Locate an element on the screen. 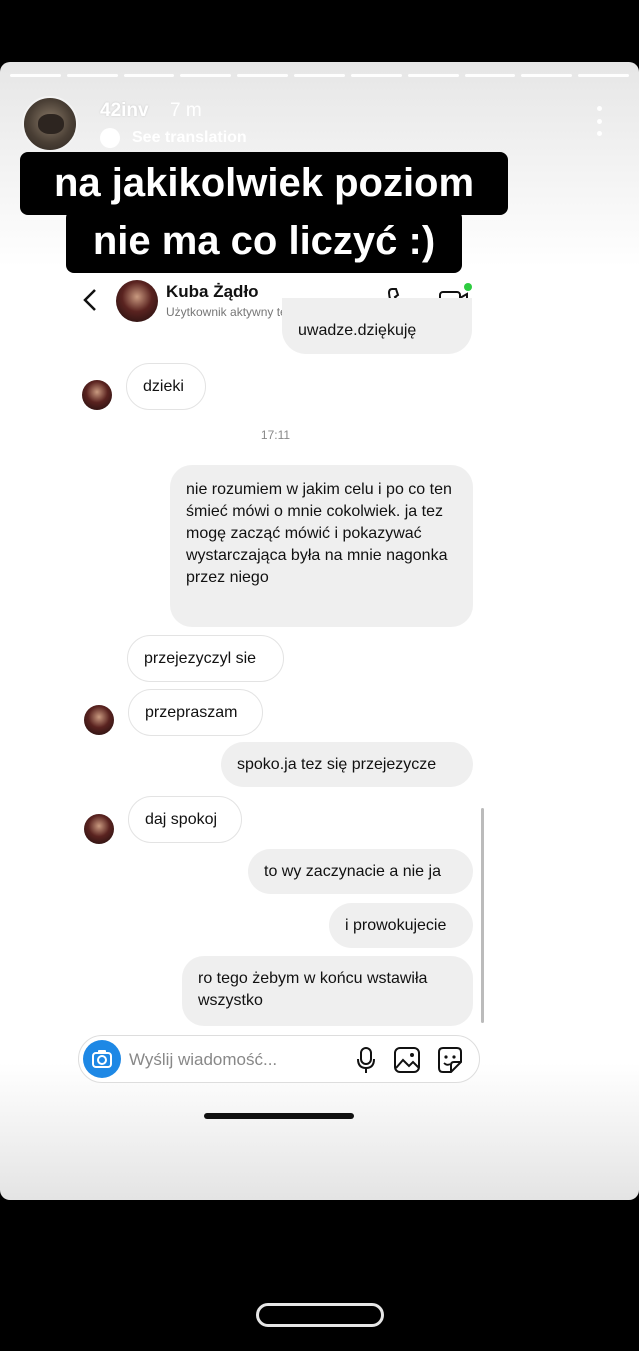  translate-icon is located at coordinates (110, 138).